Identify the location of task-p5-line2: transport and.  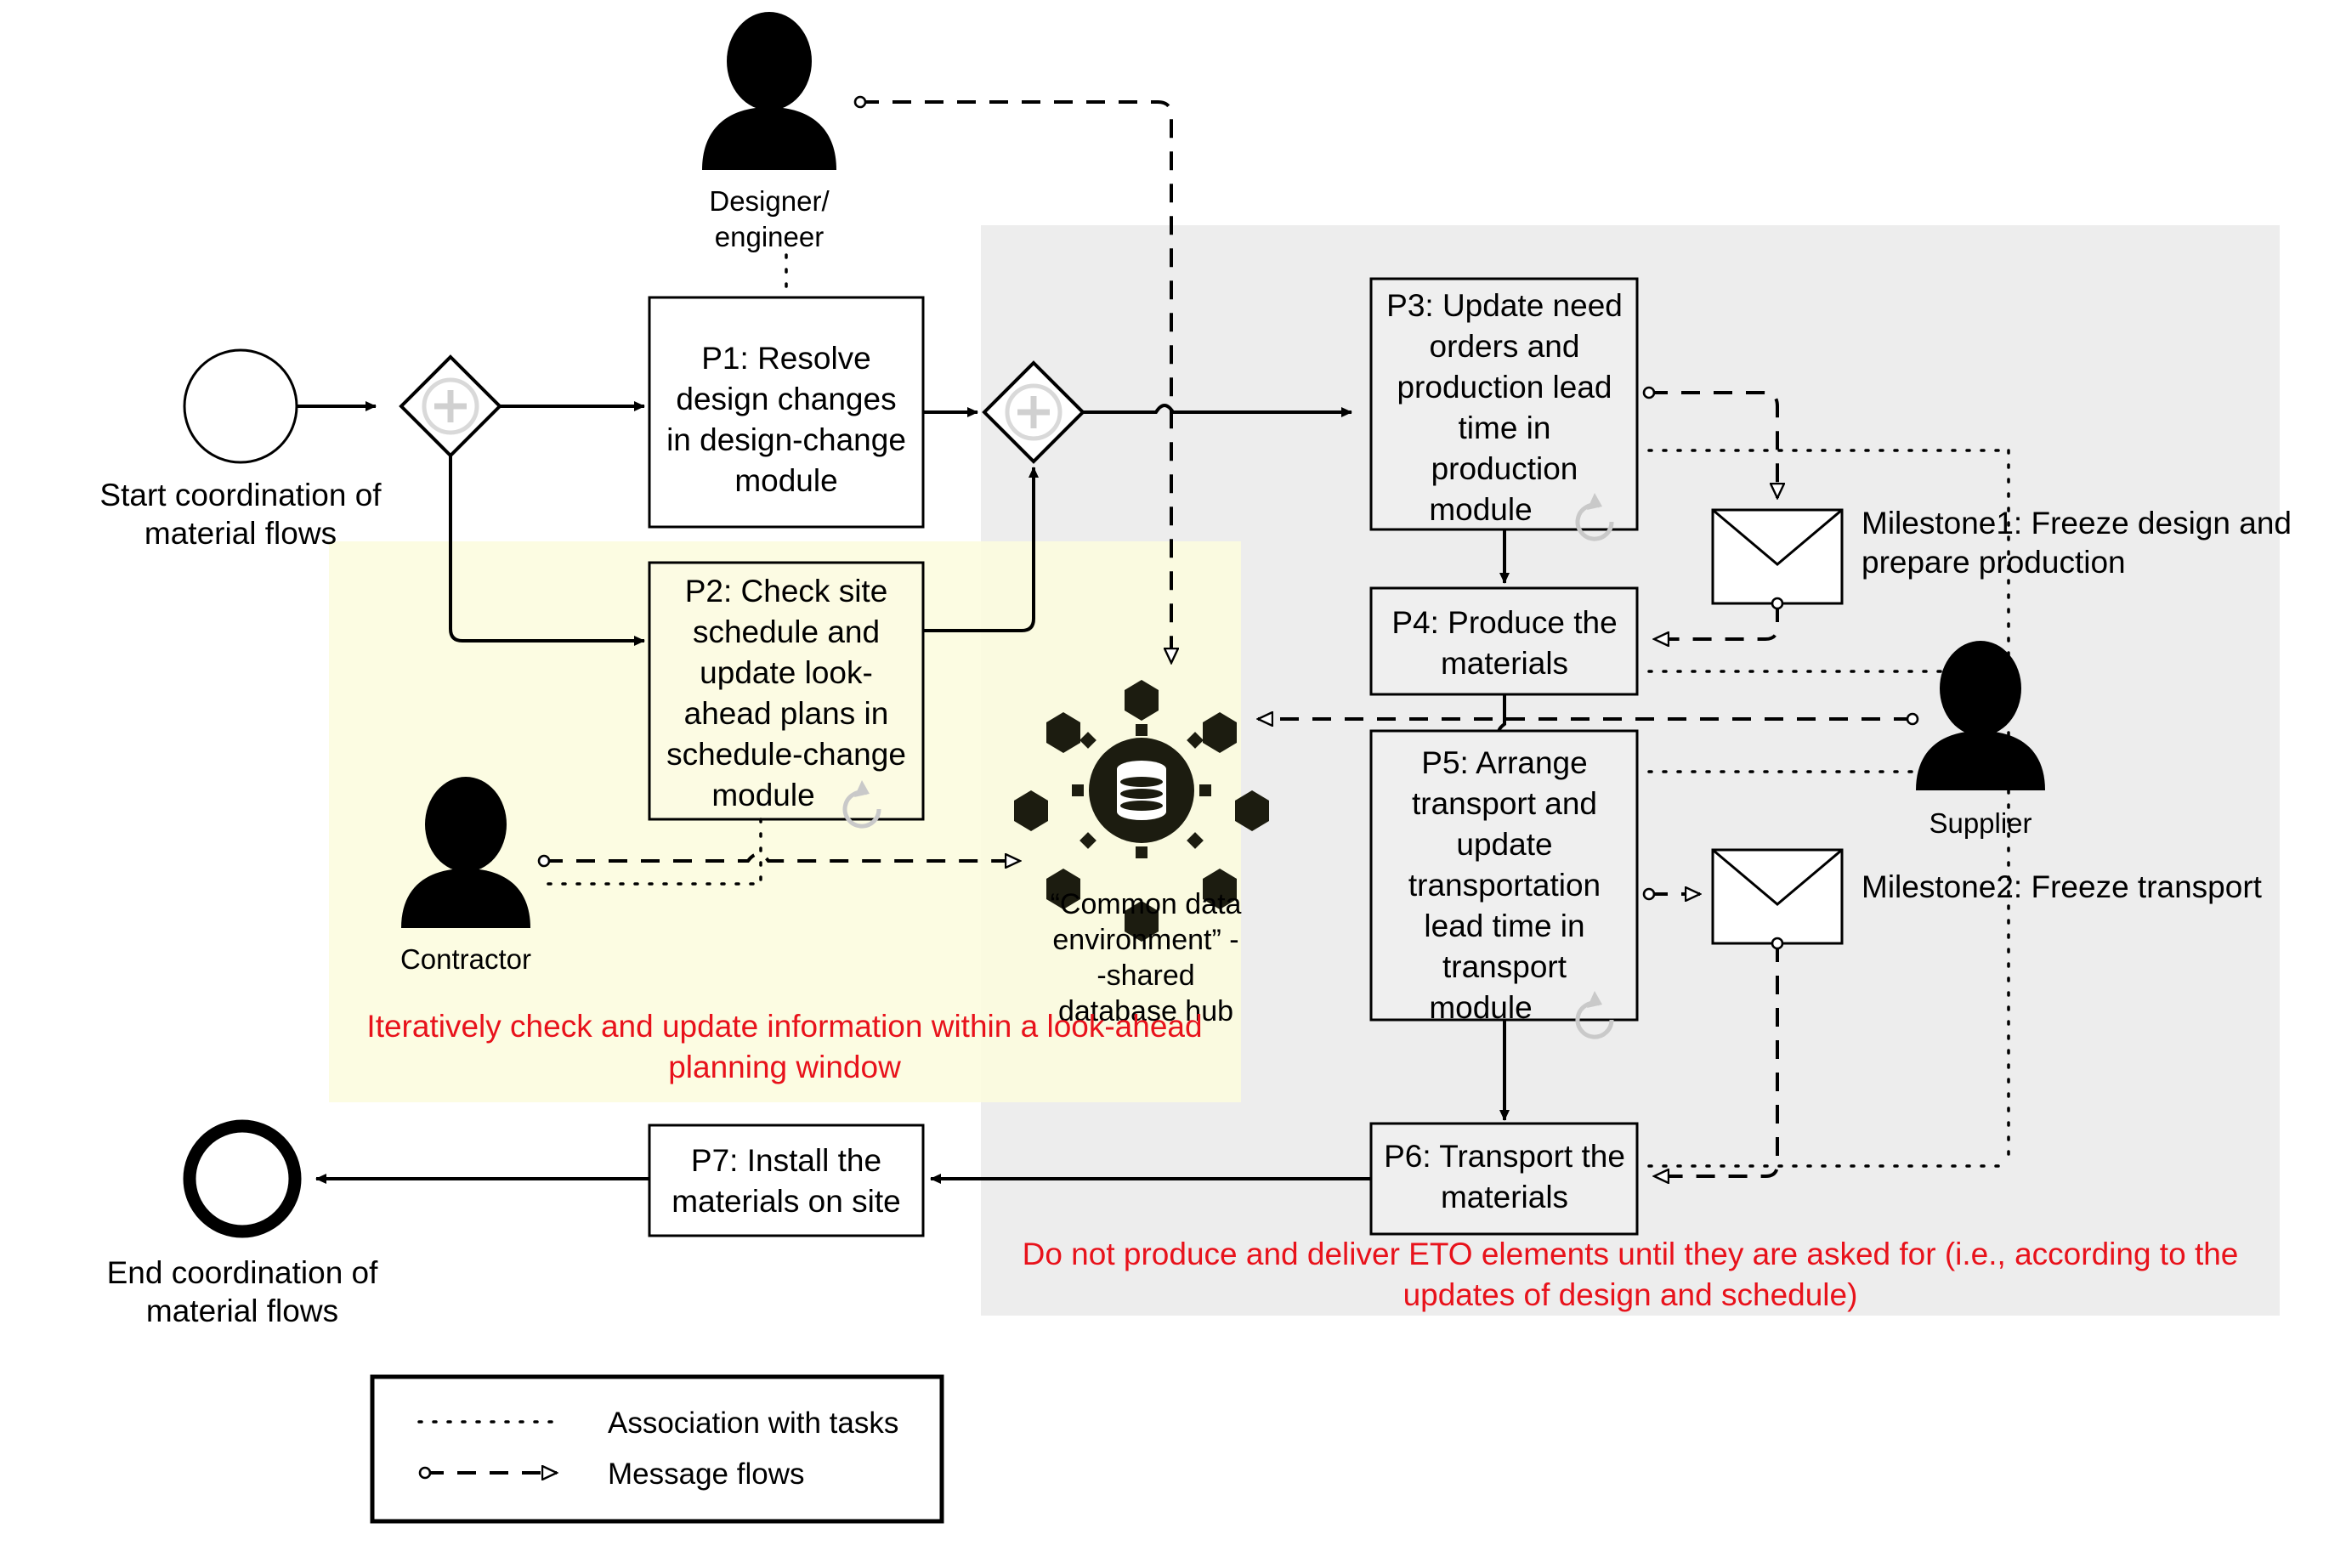
(1504, 803).